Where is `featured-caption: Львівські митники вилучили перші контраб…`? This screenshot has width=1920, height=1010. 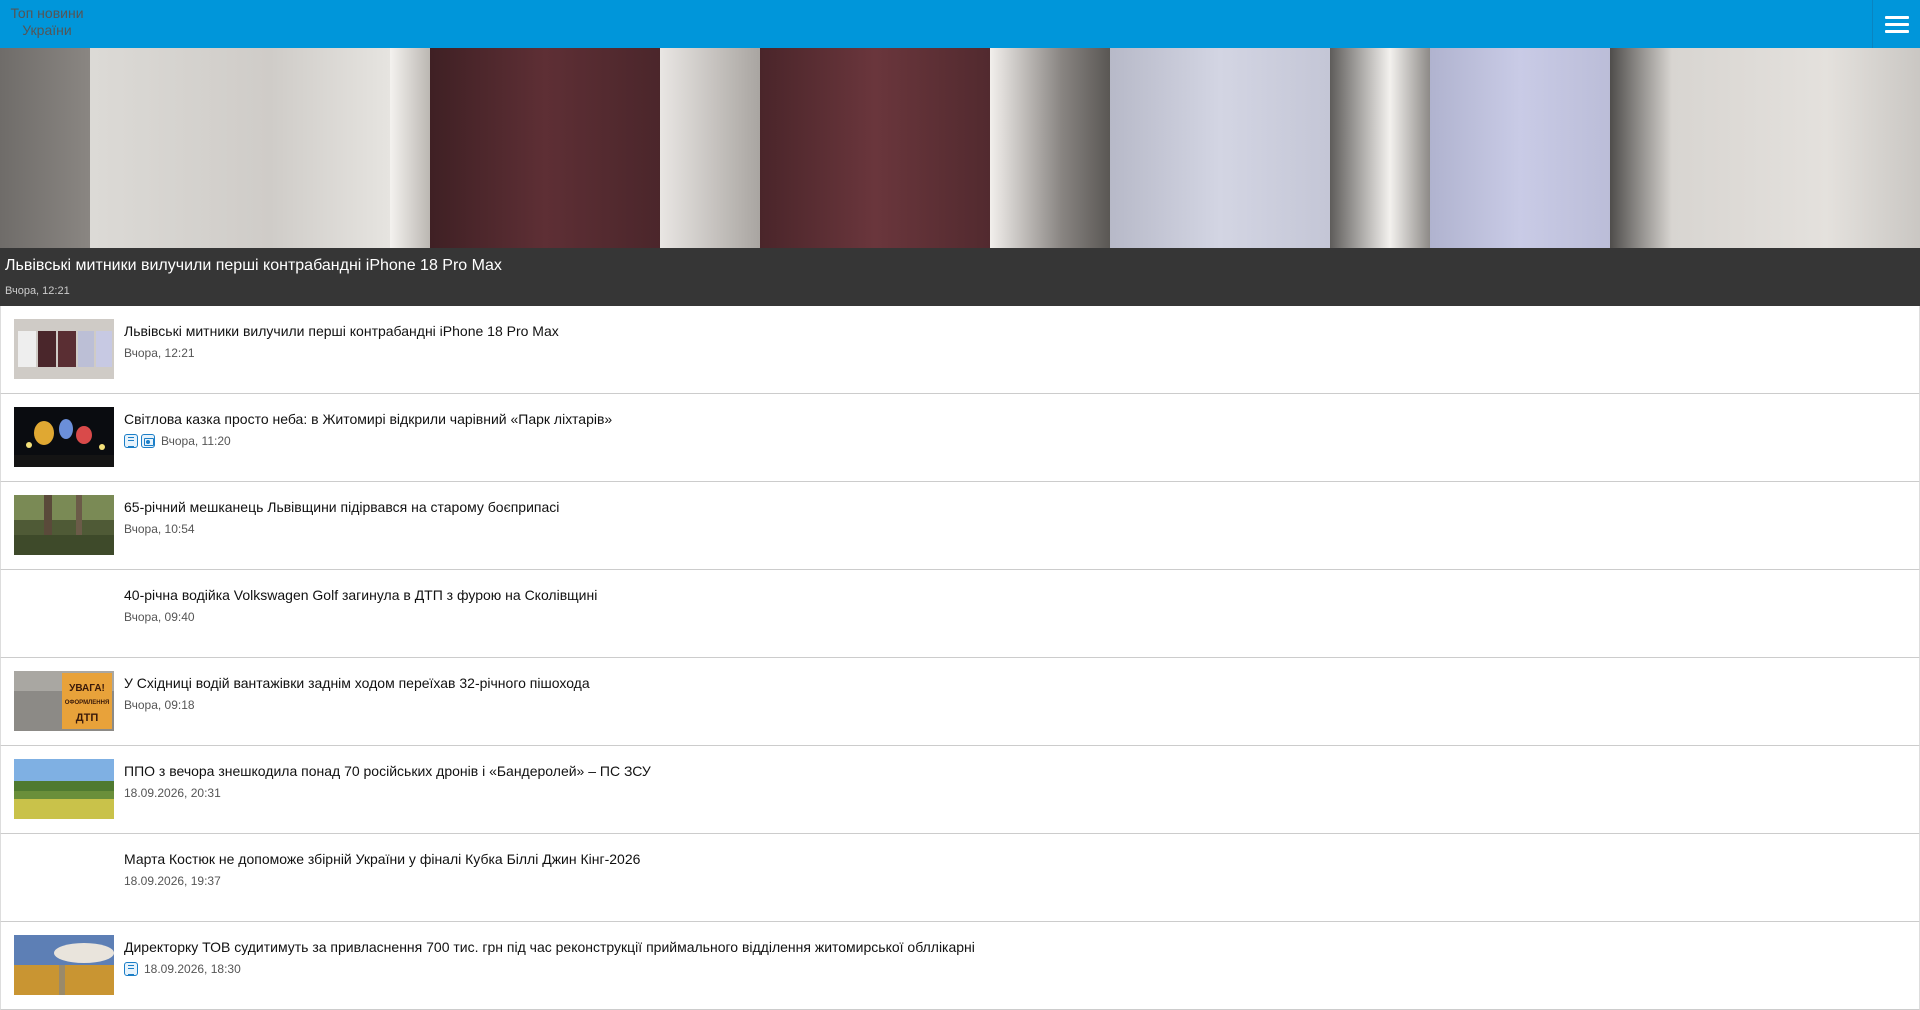 featured-caption: Львівські митники вилучили перші контраб… is located at coordinates (960, 277).